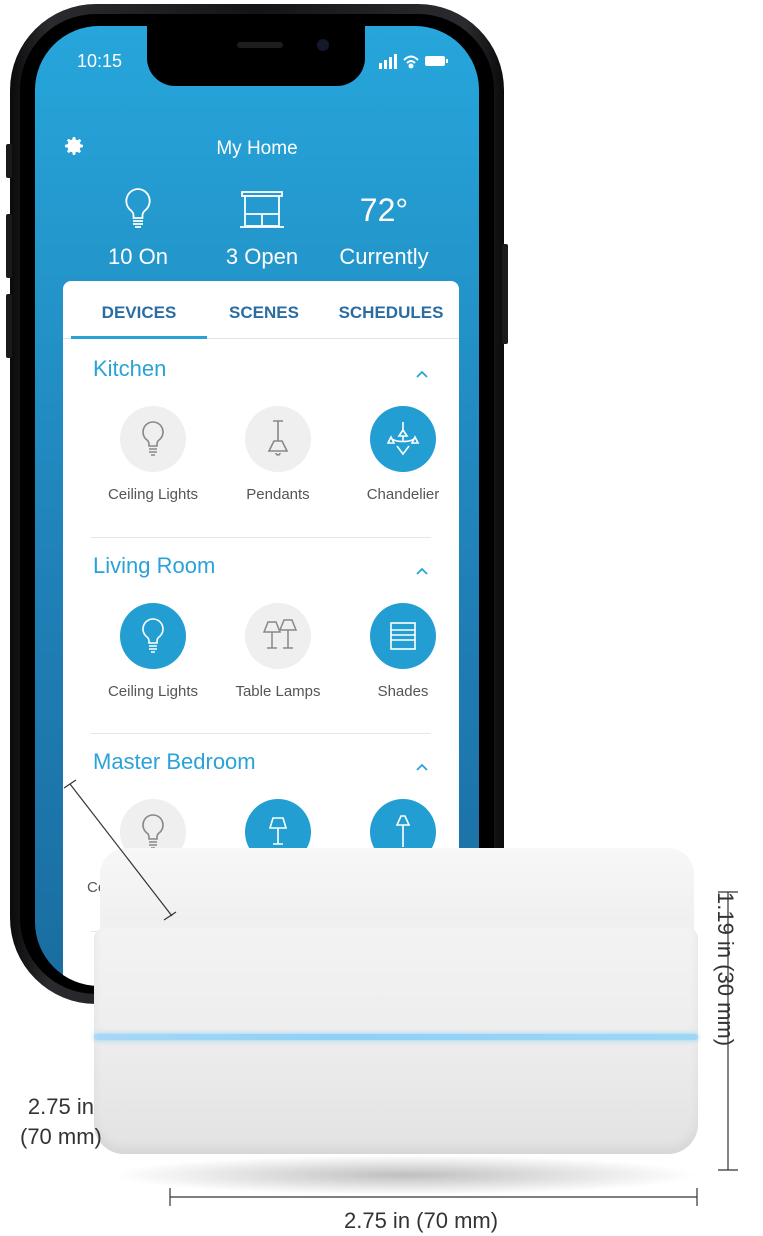 This screenshot has height=1236, width=763. Describe the element at coordinates (278, 636) in the screenshot. I see `table-lamps-icon` at that location.